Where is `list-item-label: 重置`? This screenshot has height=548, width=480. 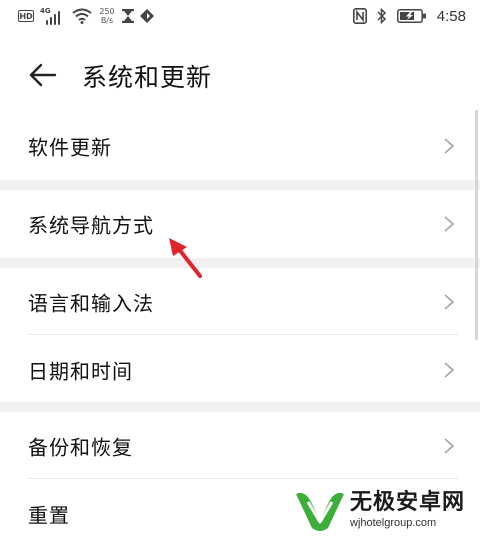 list-item-label: 重置 is located at coordinates (49, 515).